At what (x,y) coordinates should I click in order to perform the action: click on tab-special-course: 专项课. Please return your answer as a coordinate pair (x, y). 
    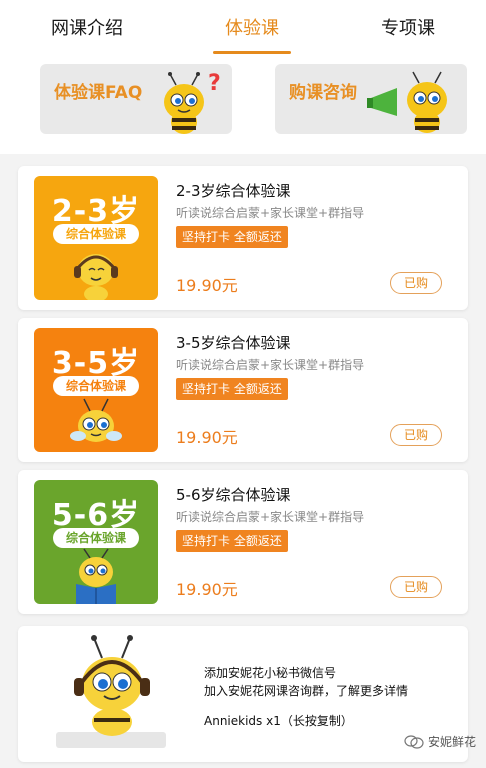
    Looking at the image, I should click on (408, 27).